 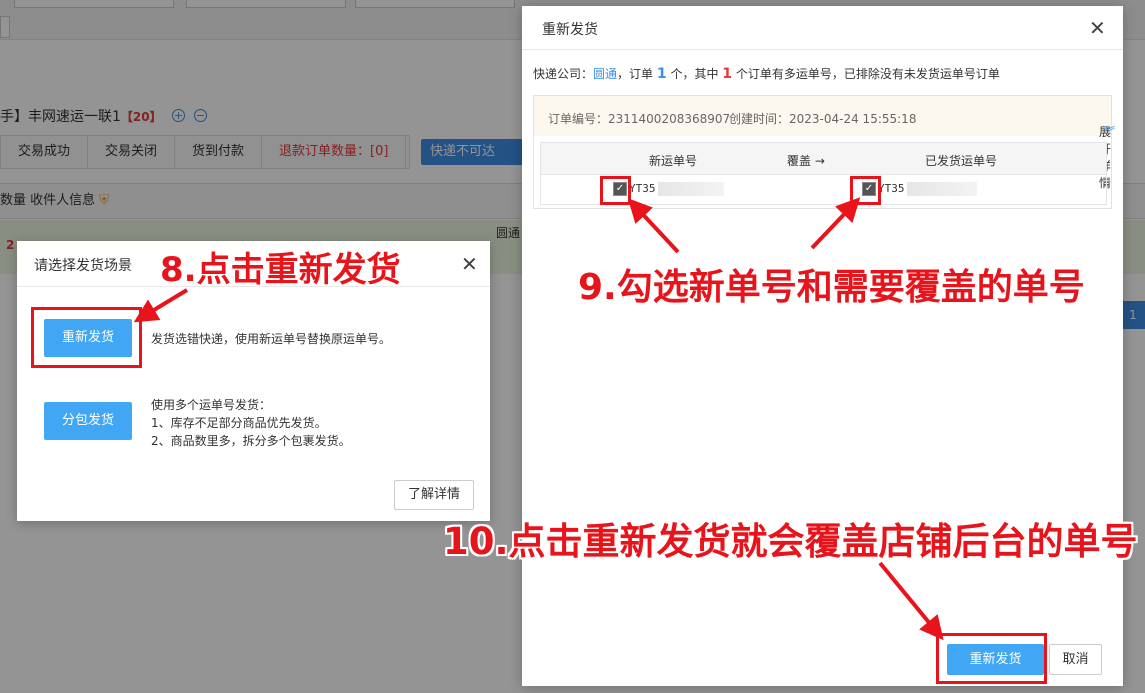 I want to click on annotation-step10: 10.点击重新发货就会覆盖店铺后台的单号, so click(x=790, y=541).